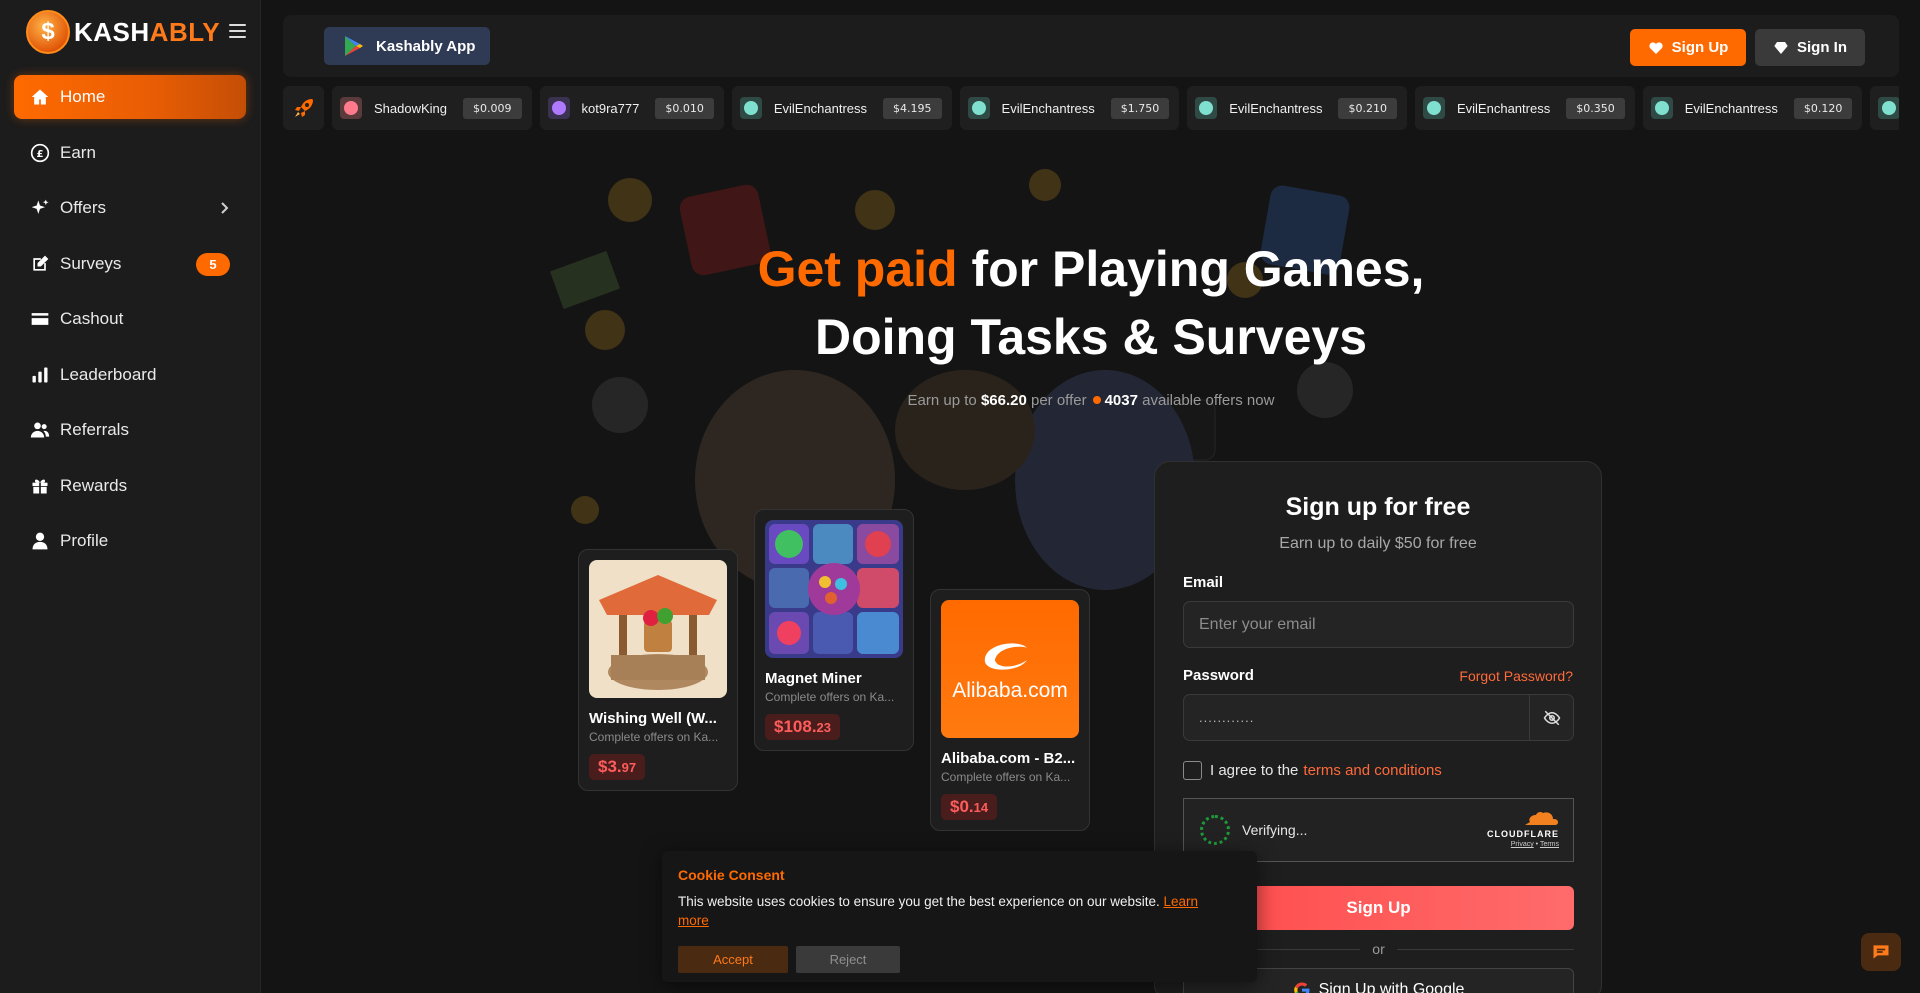 Image resolution: width=1920 pixels, height=993 pixels. Describe the element at coordinates (1091, 337) in the screenshot. I see `hero-title-line2: Doing Tasks & Surveys` at that location.